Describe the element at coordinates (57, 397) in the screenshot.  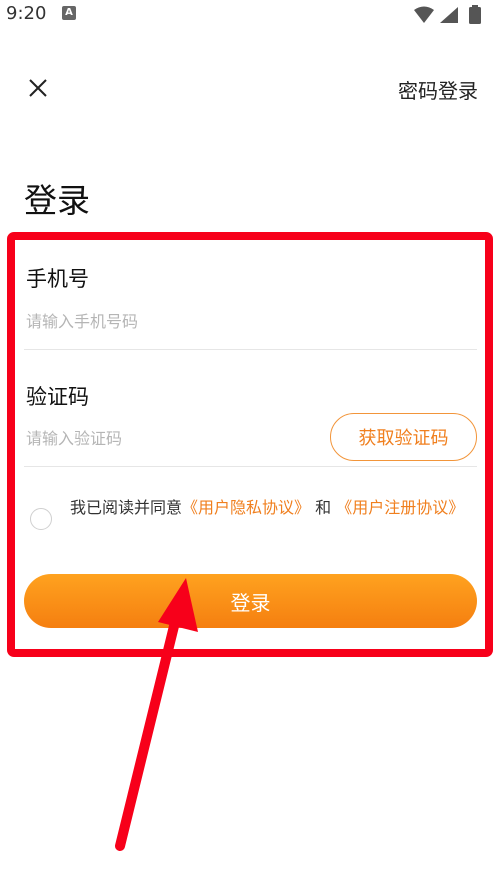
I see `code-label: 验证码` at that location.